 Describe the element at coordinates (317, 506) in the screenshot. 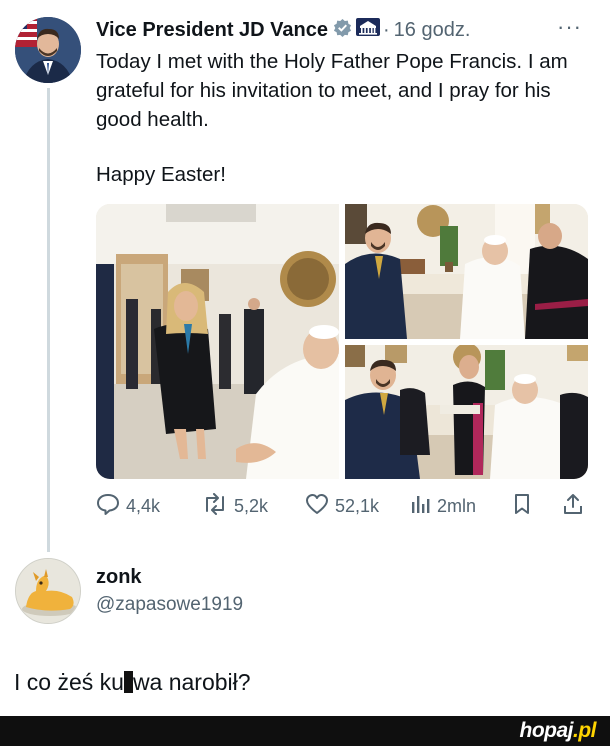

I see `heart-icon` at that location.